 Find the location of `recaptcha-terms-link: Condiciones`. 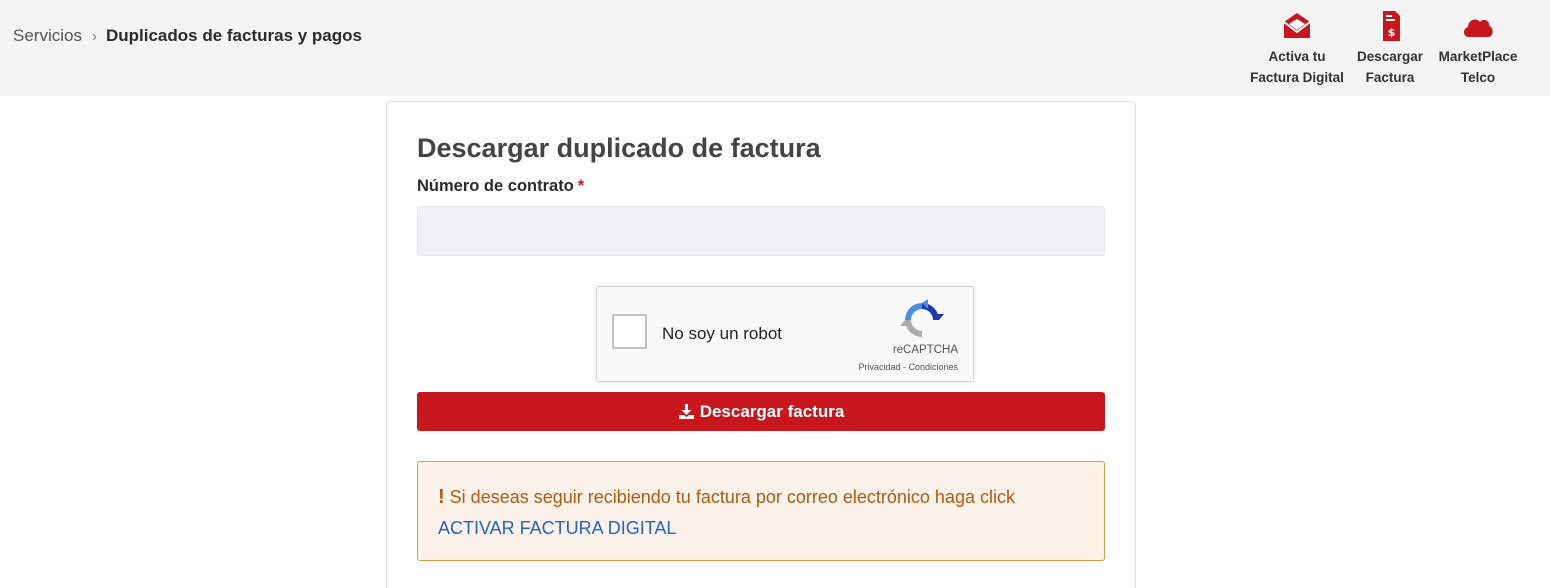

recaptcha-terms-link: Condiciones is located at coordinates (933, 367).